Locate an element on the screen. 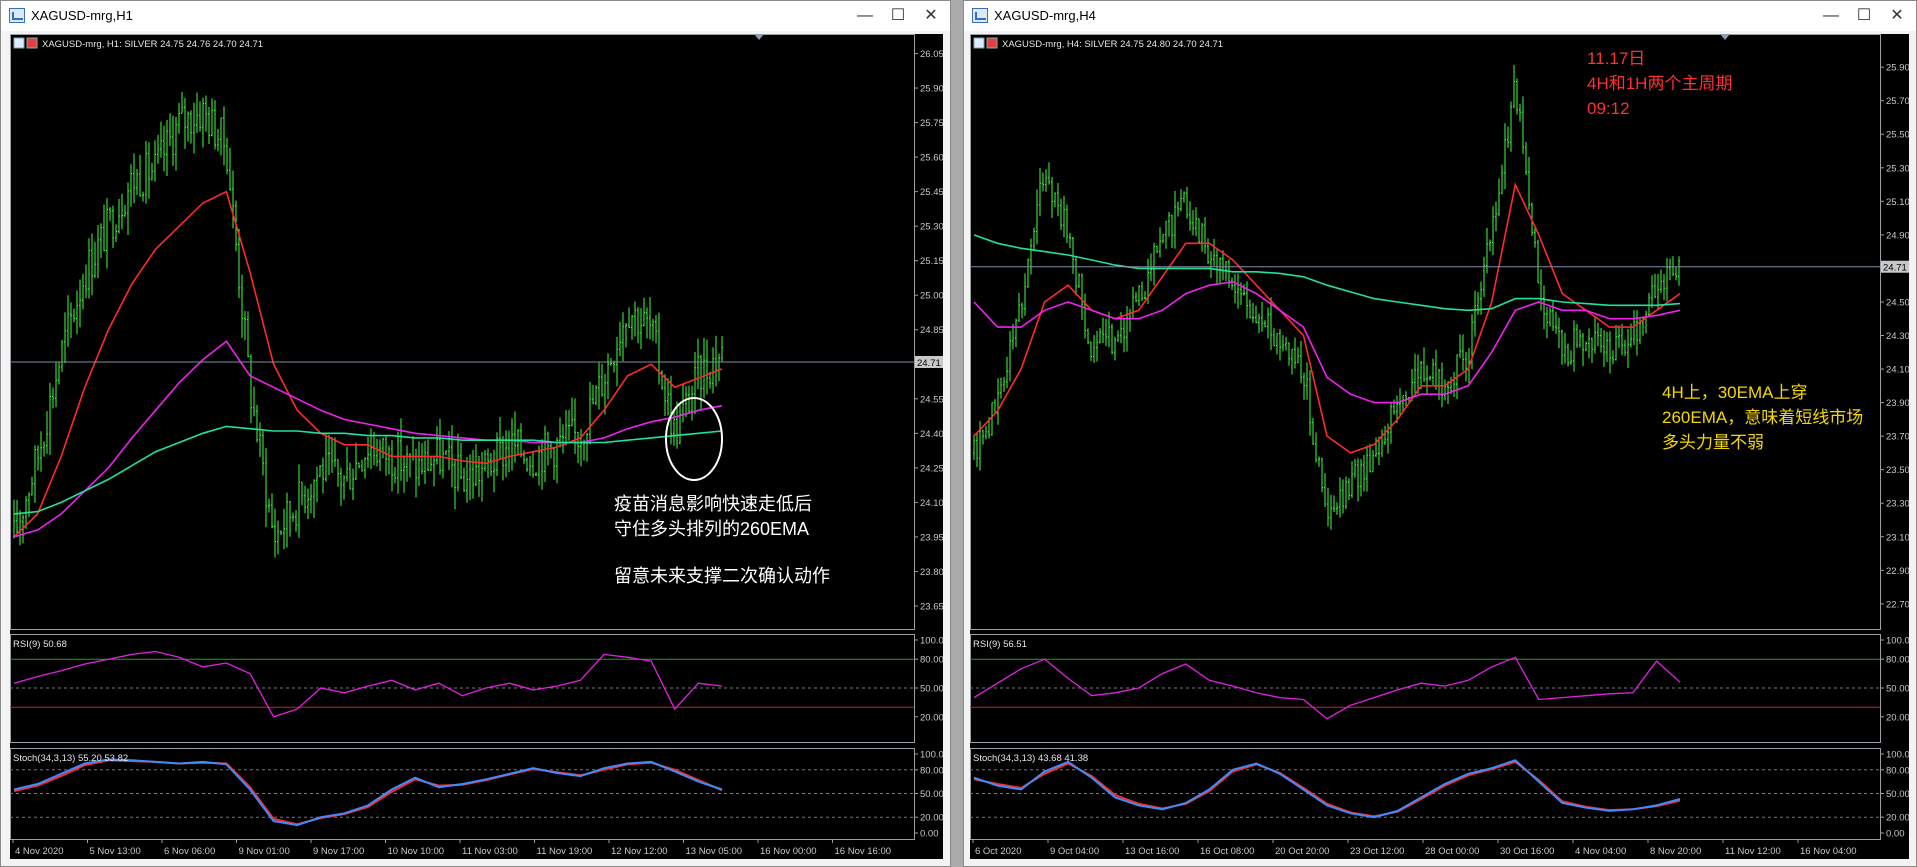  y-tick-label: 22.70 is located at coordinates (1897, 604).